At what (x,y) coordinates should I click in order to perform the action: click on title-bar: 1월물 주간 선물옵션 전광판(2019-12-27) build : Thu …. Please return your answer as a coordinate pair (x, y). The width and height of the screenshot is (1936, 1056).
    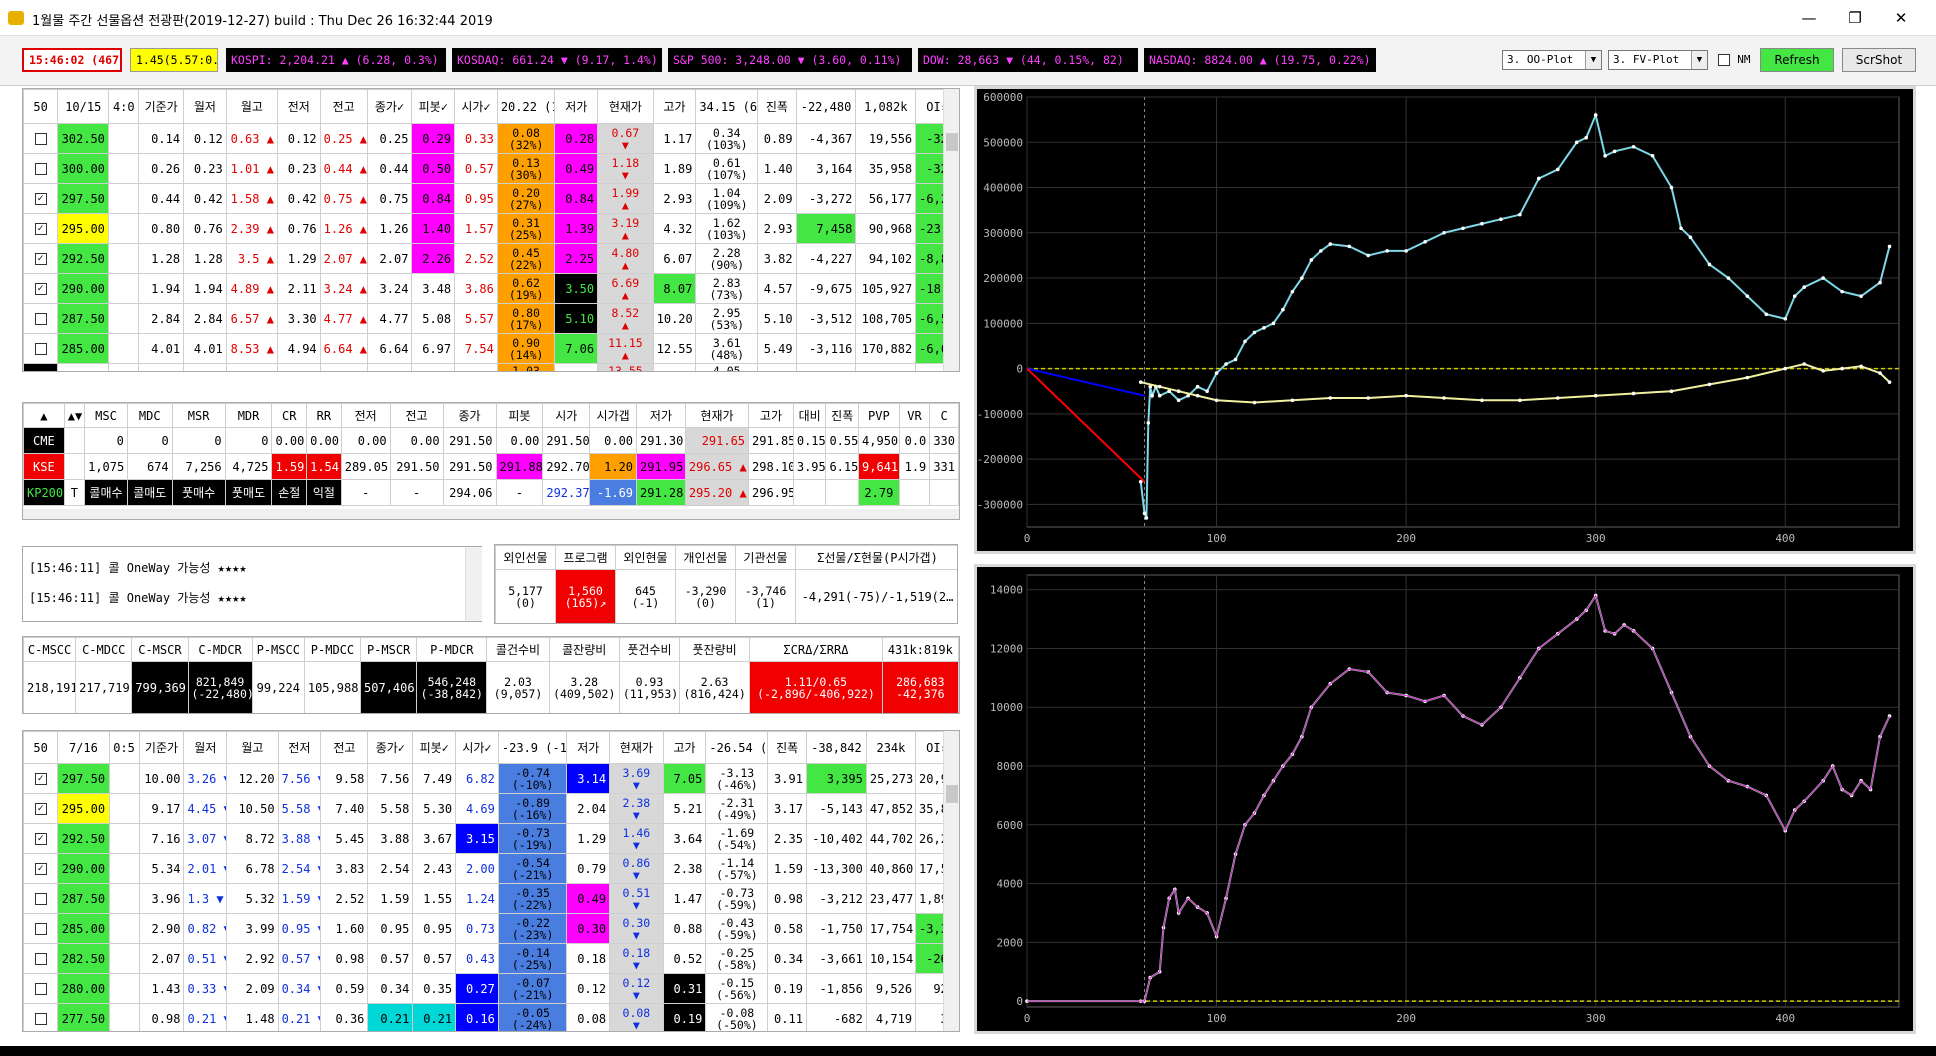
    Looking at the image, I should click on (968, 18).